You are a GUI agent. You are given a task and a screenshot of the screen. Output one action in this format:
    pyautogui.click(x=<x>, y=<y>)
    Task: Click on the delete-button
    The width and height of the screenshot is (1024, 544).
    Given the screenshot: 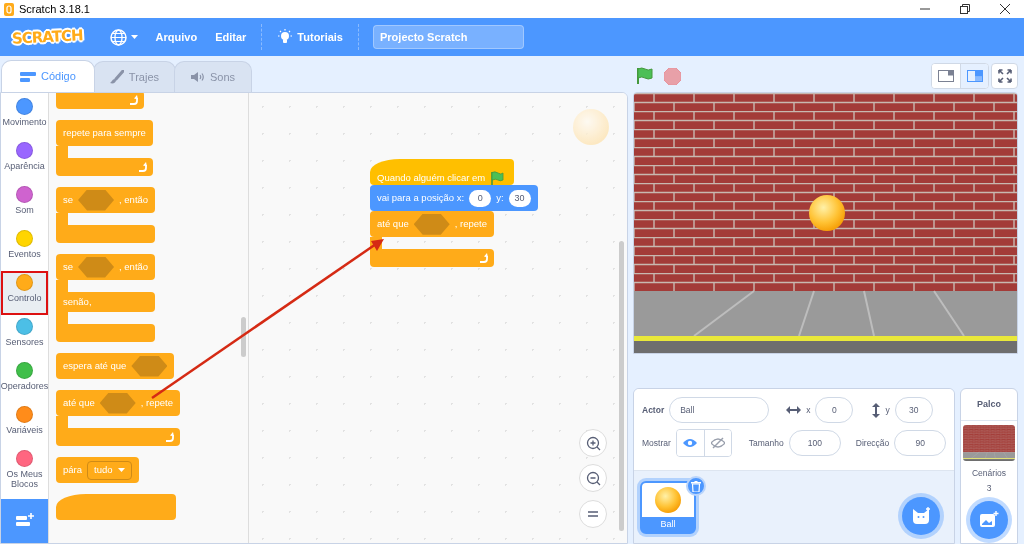 What is the action you would take?
    pyautogui.click(x=696, y=486)
    